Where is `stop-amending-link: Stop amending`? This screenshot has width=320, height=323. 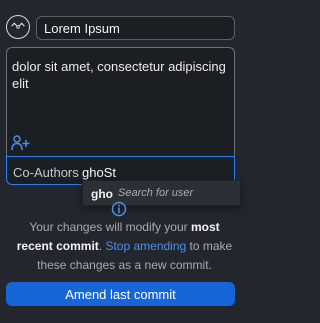 stop-amending-link: Stop amending is located at coordinates (145, 246).